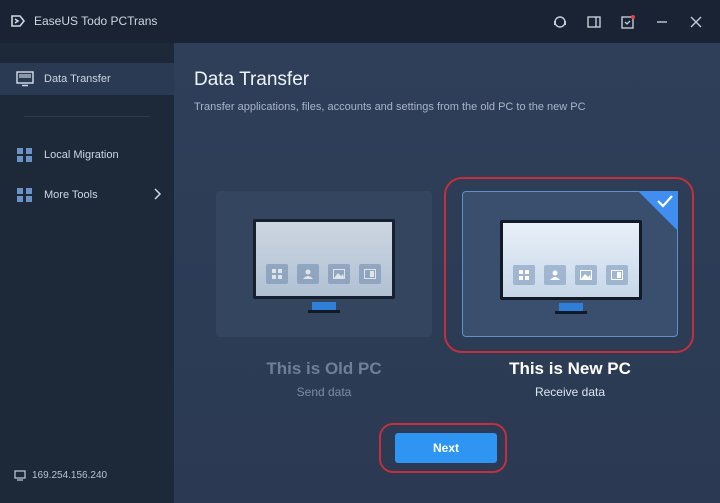  Describe the element at coordinates (158, 194) in the screenshot. I see `chevron-right-icon` at that location.